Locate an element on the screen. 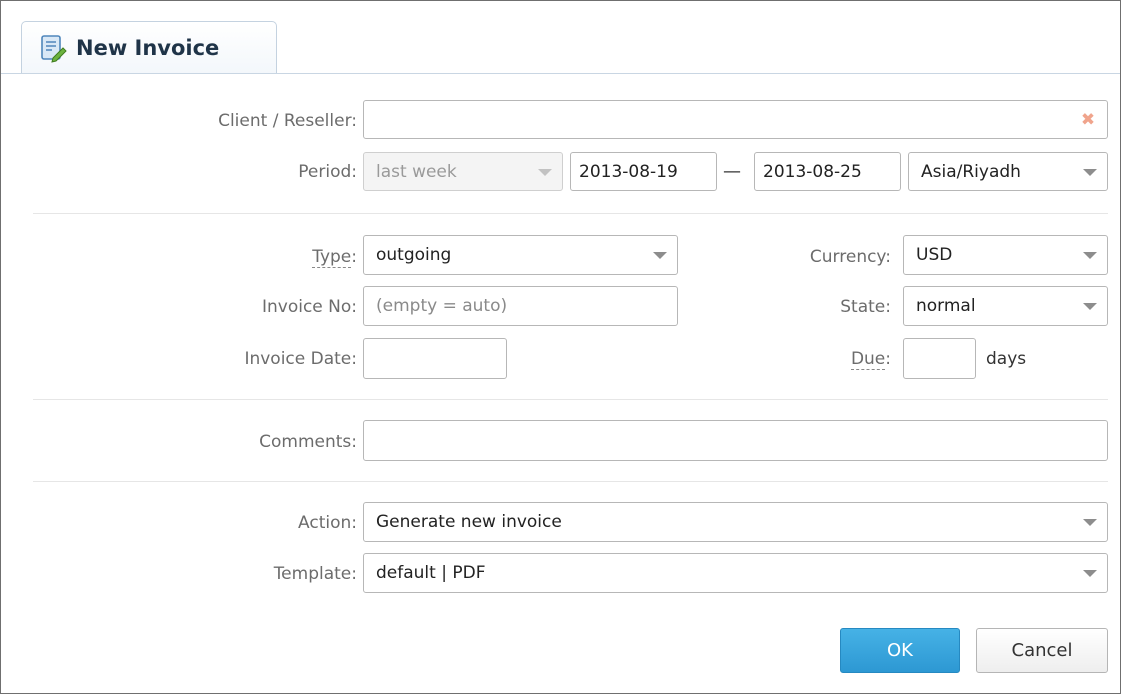  due-label: Due: is located at coordinates (870, 359).